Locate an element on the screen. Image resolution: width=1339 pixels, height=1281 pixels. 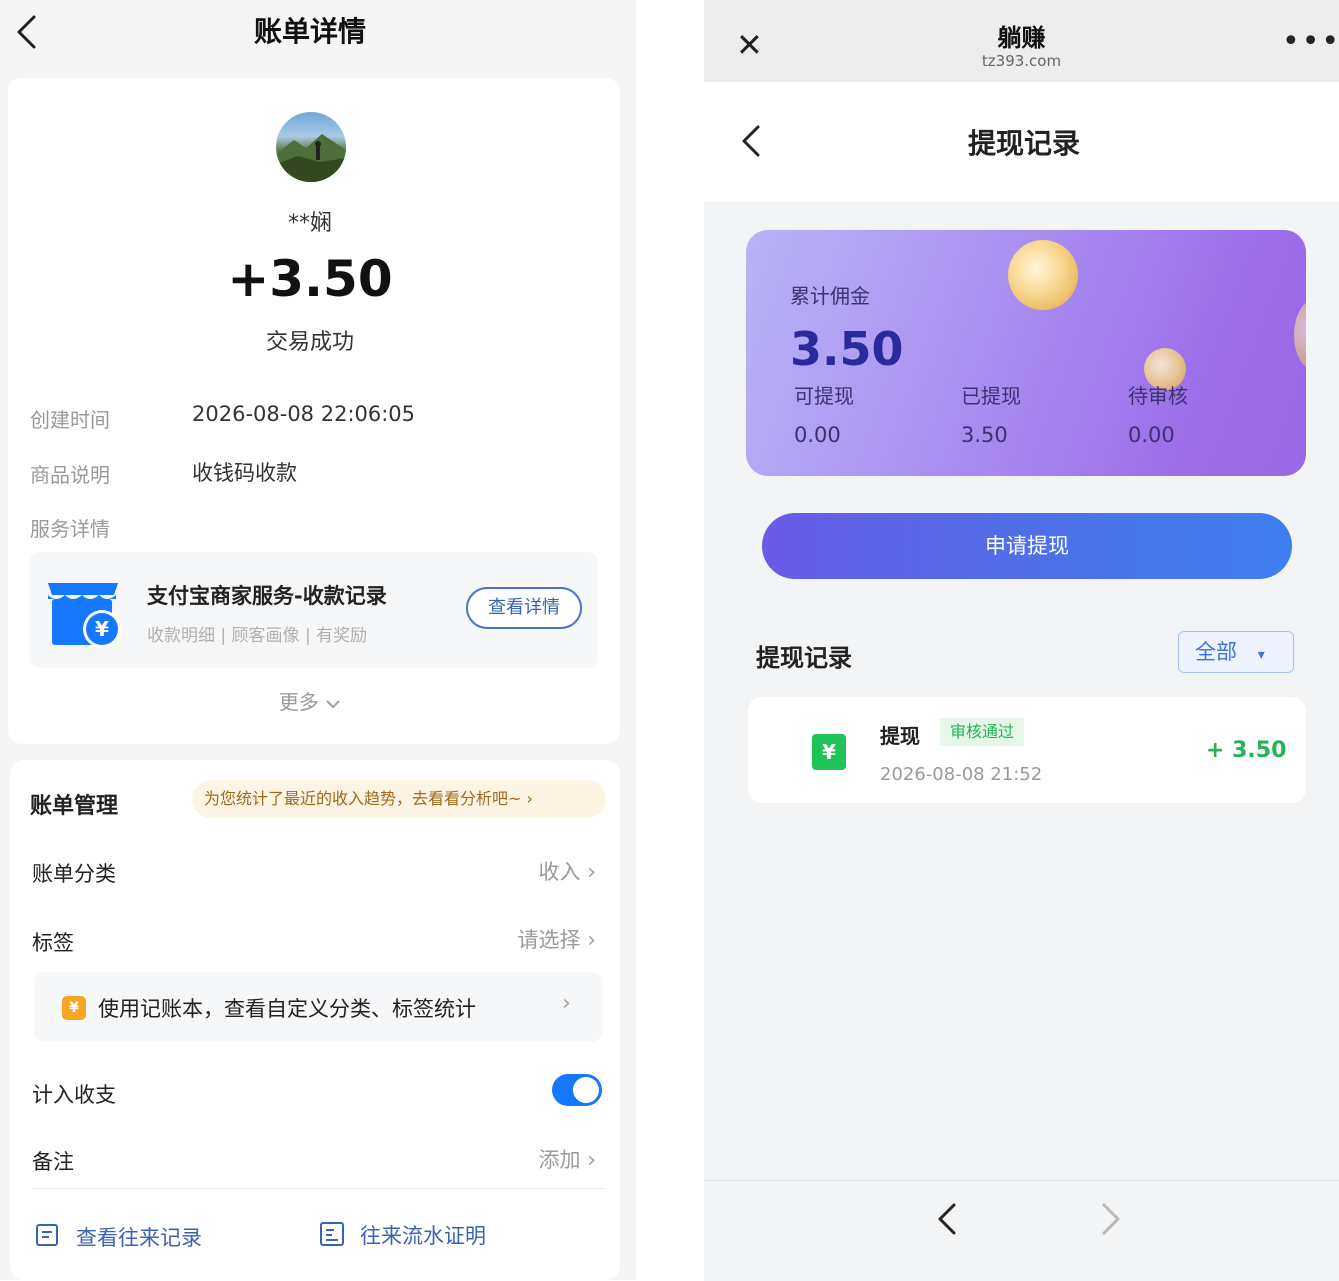
payer-name: **娴 is located at coordinates (309, 223).